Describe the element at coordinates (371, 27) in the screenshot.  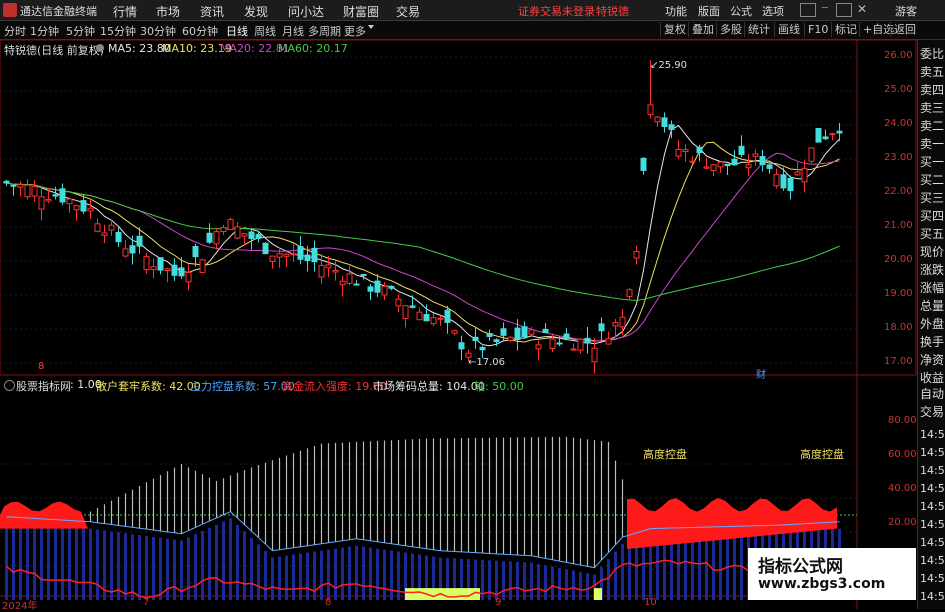
I see `chevron-down-icon` at that location.